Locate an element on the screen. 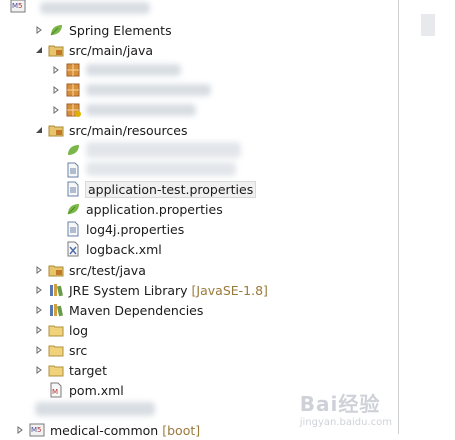  tree-row-log: log is located at coordinates (60, 330).